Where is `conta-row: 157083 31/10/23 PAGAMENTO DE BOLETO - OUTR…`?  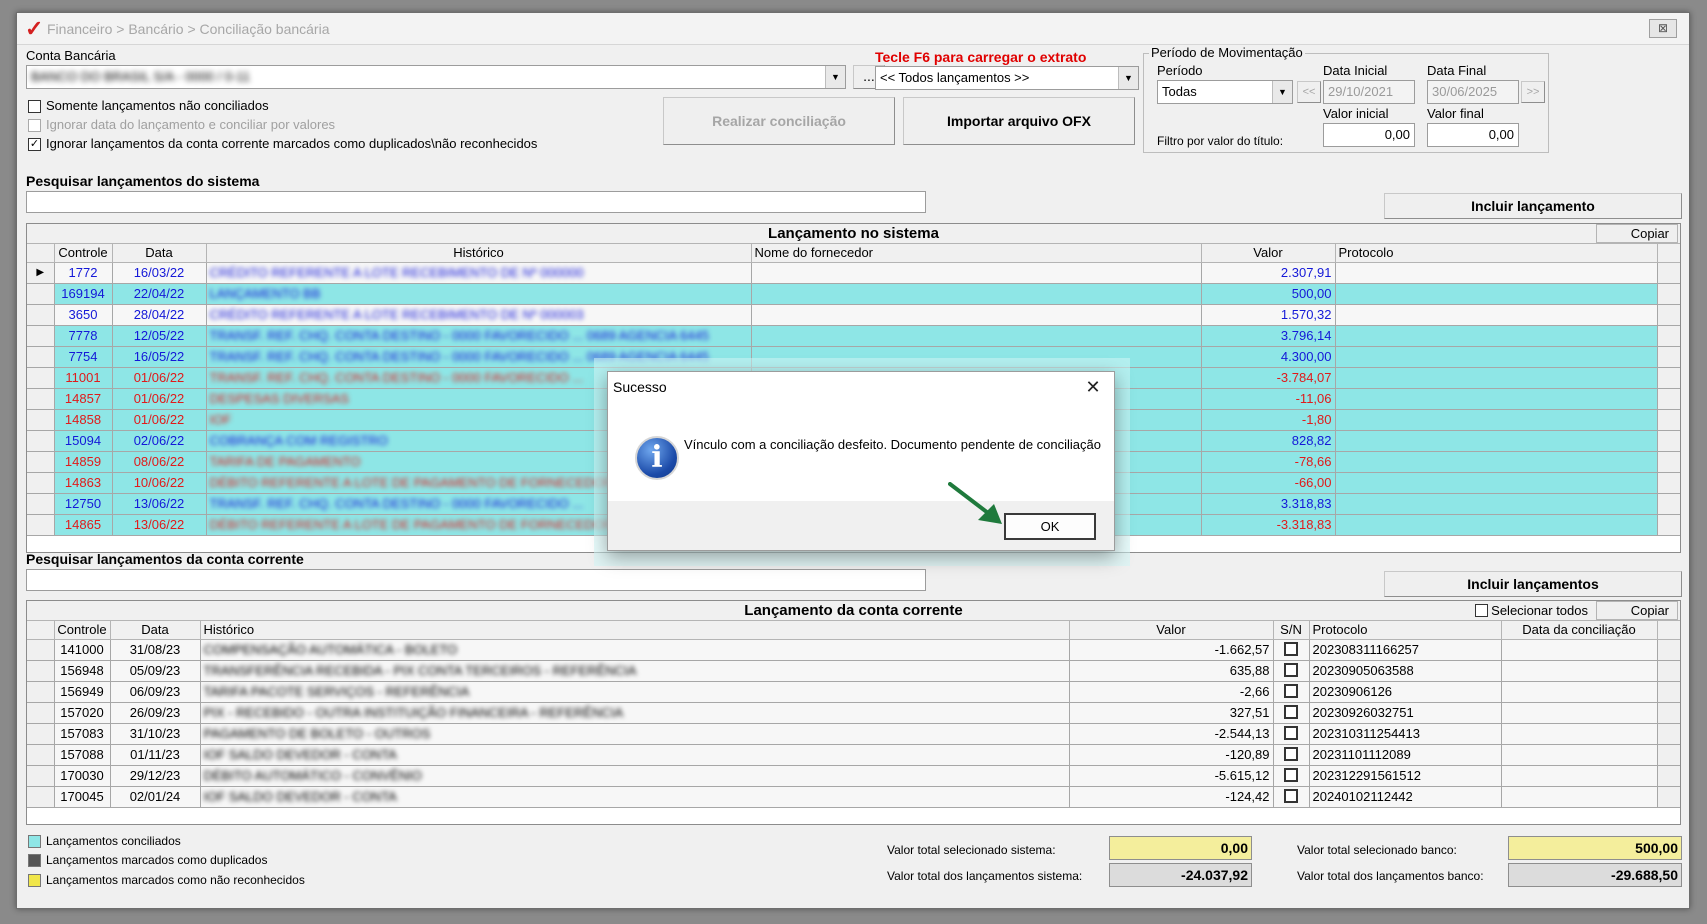 conta-row: 157083 31/10/23 PAGAMENTO DE BOLETO - OUTR… is located at coordinates (853, 734).